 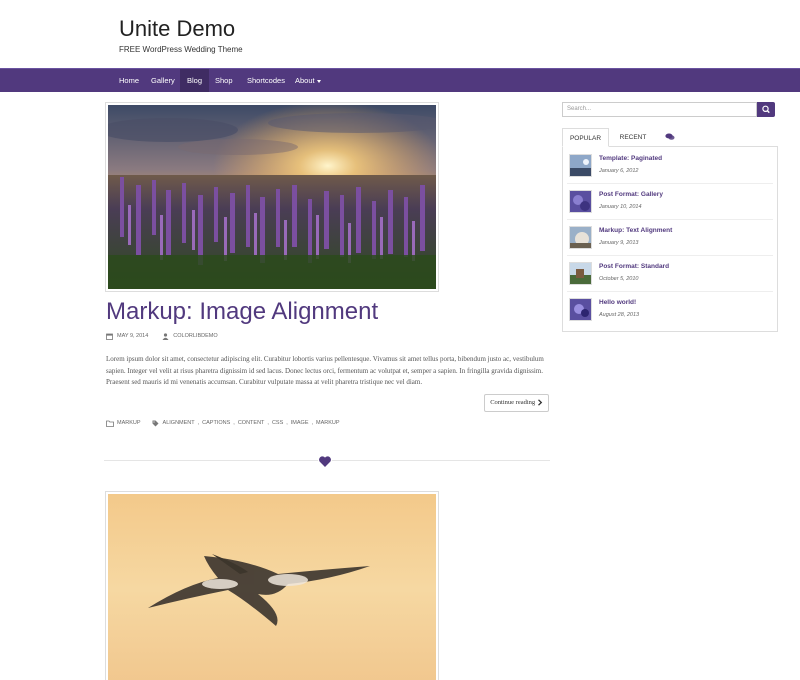 What do you see at coordinates (300, 423) in the screenshot?
I see `tag-link: IMAGE` at bounding box center [300, 423].